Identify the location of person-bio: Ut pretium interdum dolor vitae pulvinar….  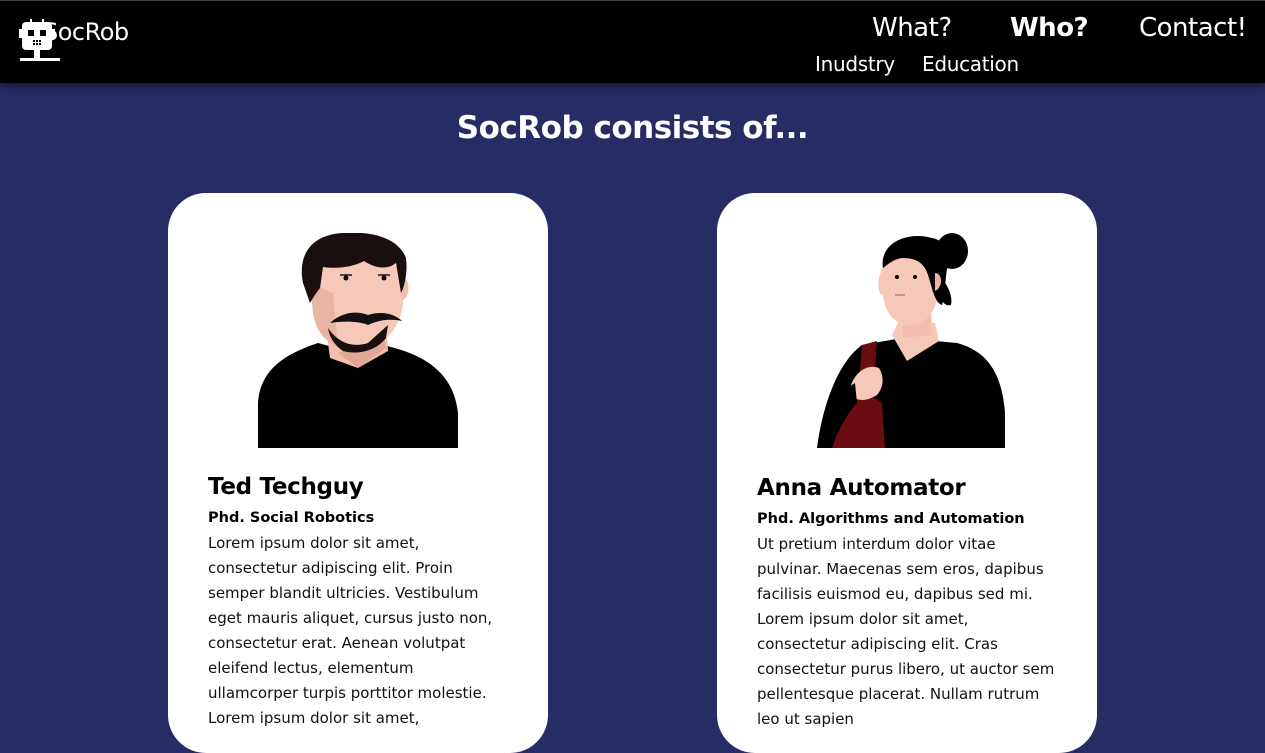
(906, 631).